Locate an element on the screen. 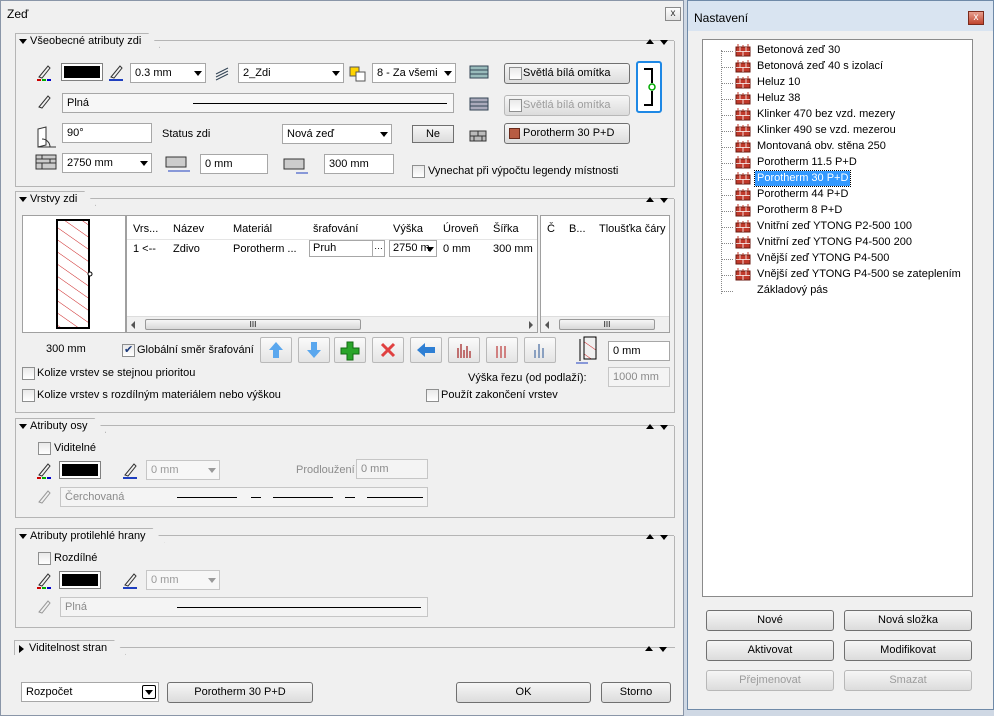 Image resolution: width=994 pixels, height=716 pixels. axis-header: Atributy osy is located at coordinates (60, 425).